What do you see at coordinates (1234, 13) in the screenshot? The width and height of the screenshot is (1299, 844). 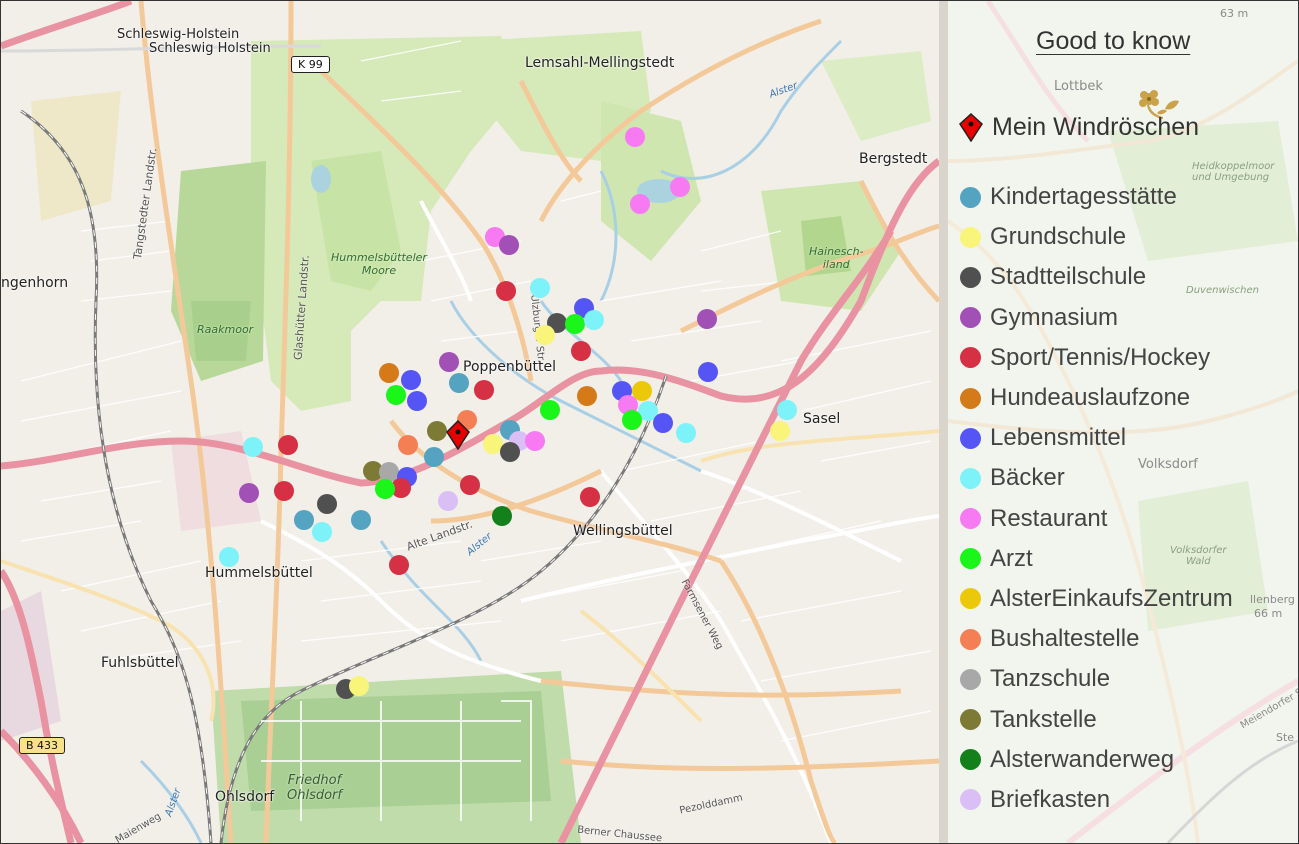 I see `bg-elevation-label: 63 m` at bounding box center [1234, 13].